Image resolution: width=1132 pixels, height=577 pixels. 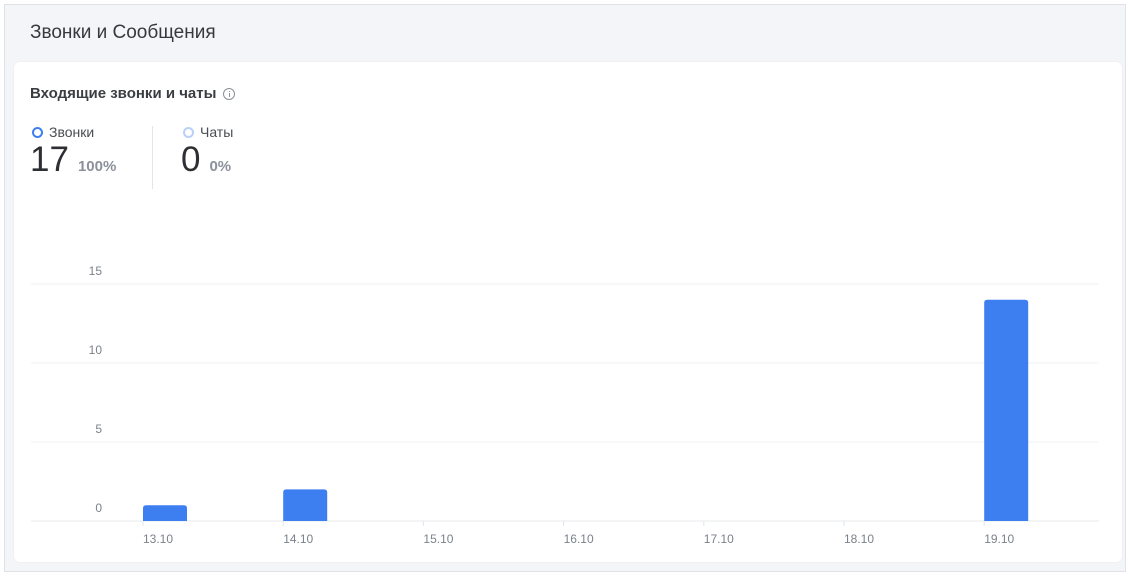 What do you see at coordinates (98, 508) in the screenshot?
I see `y-tick-label: 0` at bounding box center [98, 508].